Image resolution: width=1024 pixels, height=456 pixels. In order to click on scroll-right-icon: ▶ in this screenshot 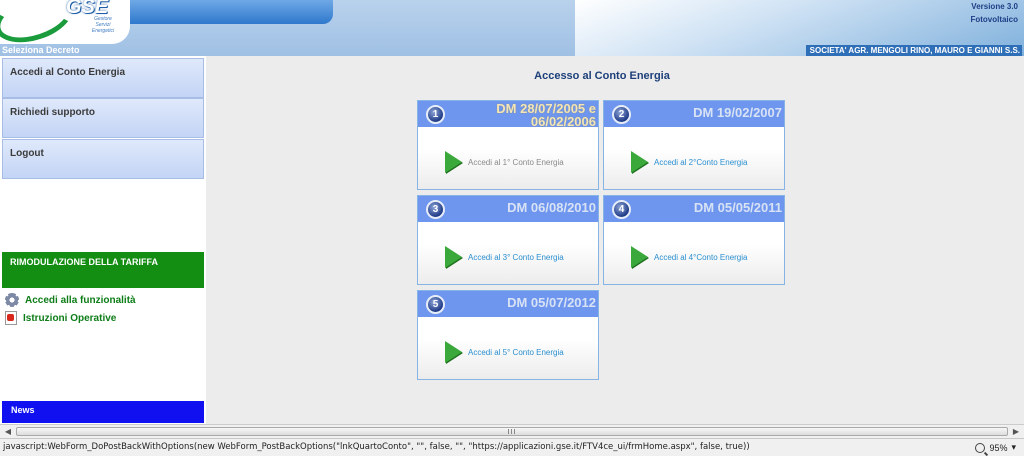, I will do `click(1016, 432)`.